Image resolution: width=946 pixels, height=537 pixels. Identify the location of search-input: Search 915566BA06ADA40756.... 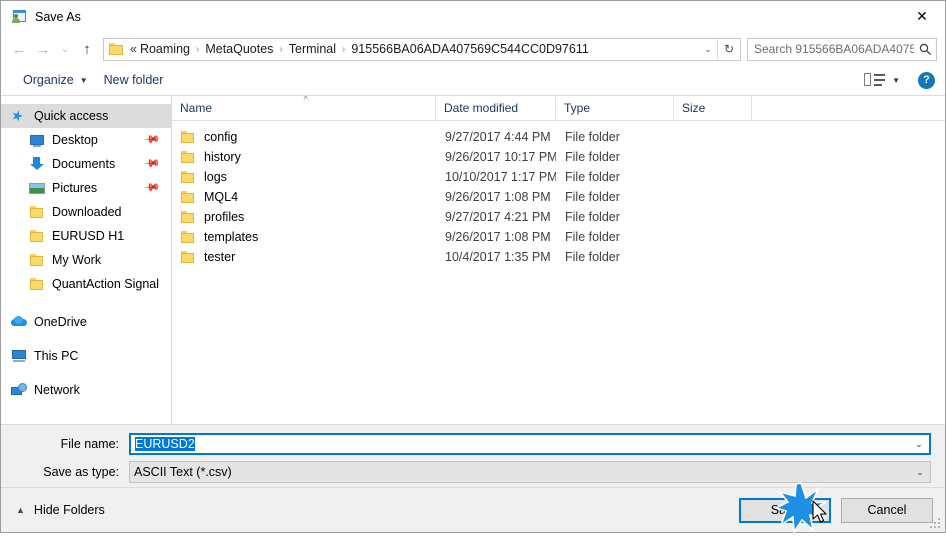
(842, 49).